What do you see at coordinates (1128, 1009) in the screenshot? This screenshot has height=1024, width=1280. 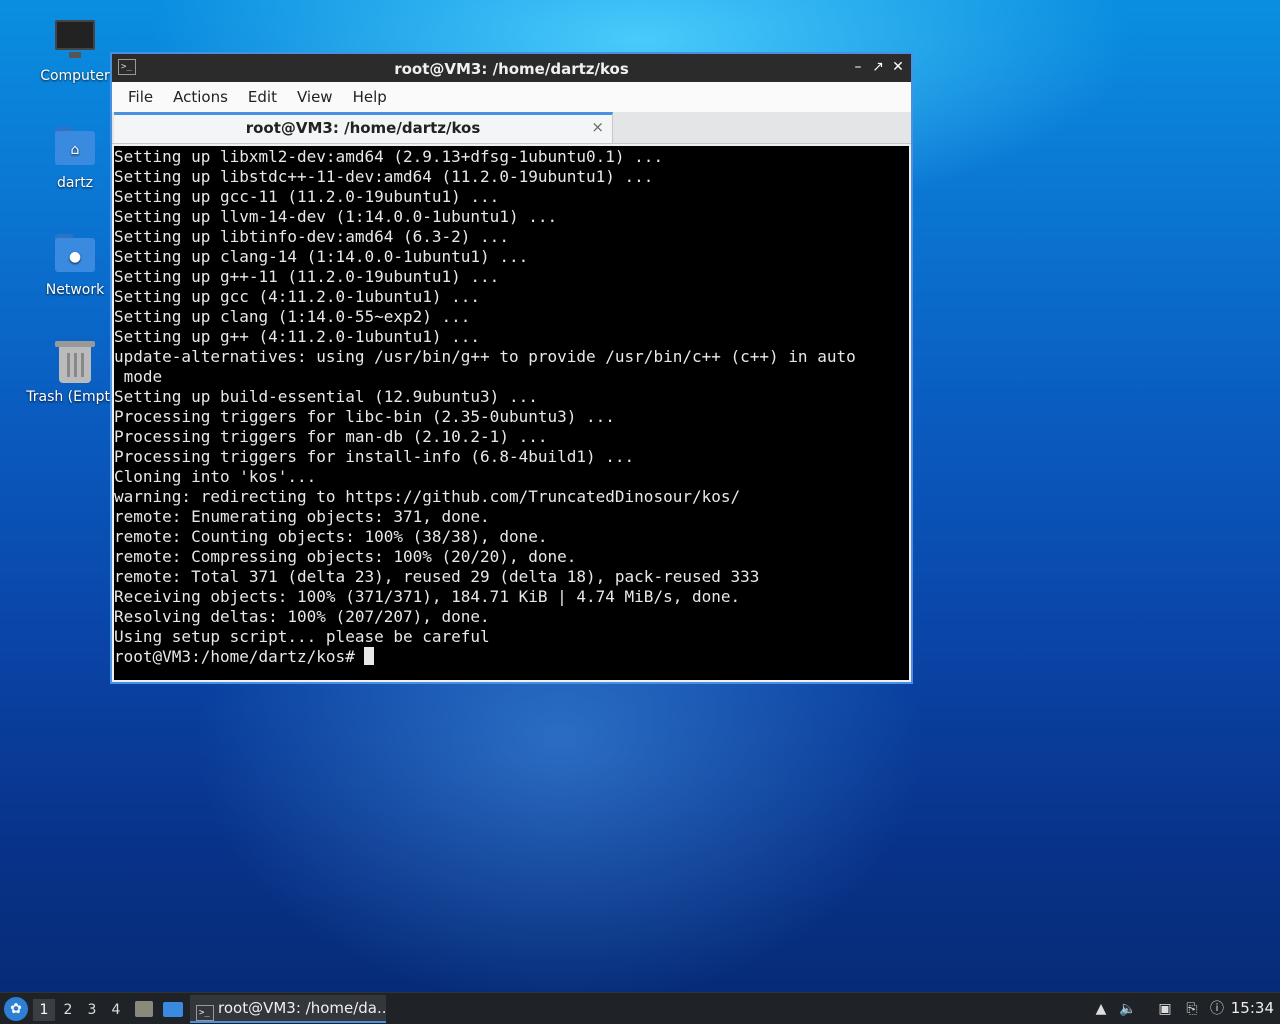 I see `volume-icon: 🔈` at bounding box center [1128, 1009].